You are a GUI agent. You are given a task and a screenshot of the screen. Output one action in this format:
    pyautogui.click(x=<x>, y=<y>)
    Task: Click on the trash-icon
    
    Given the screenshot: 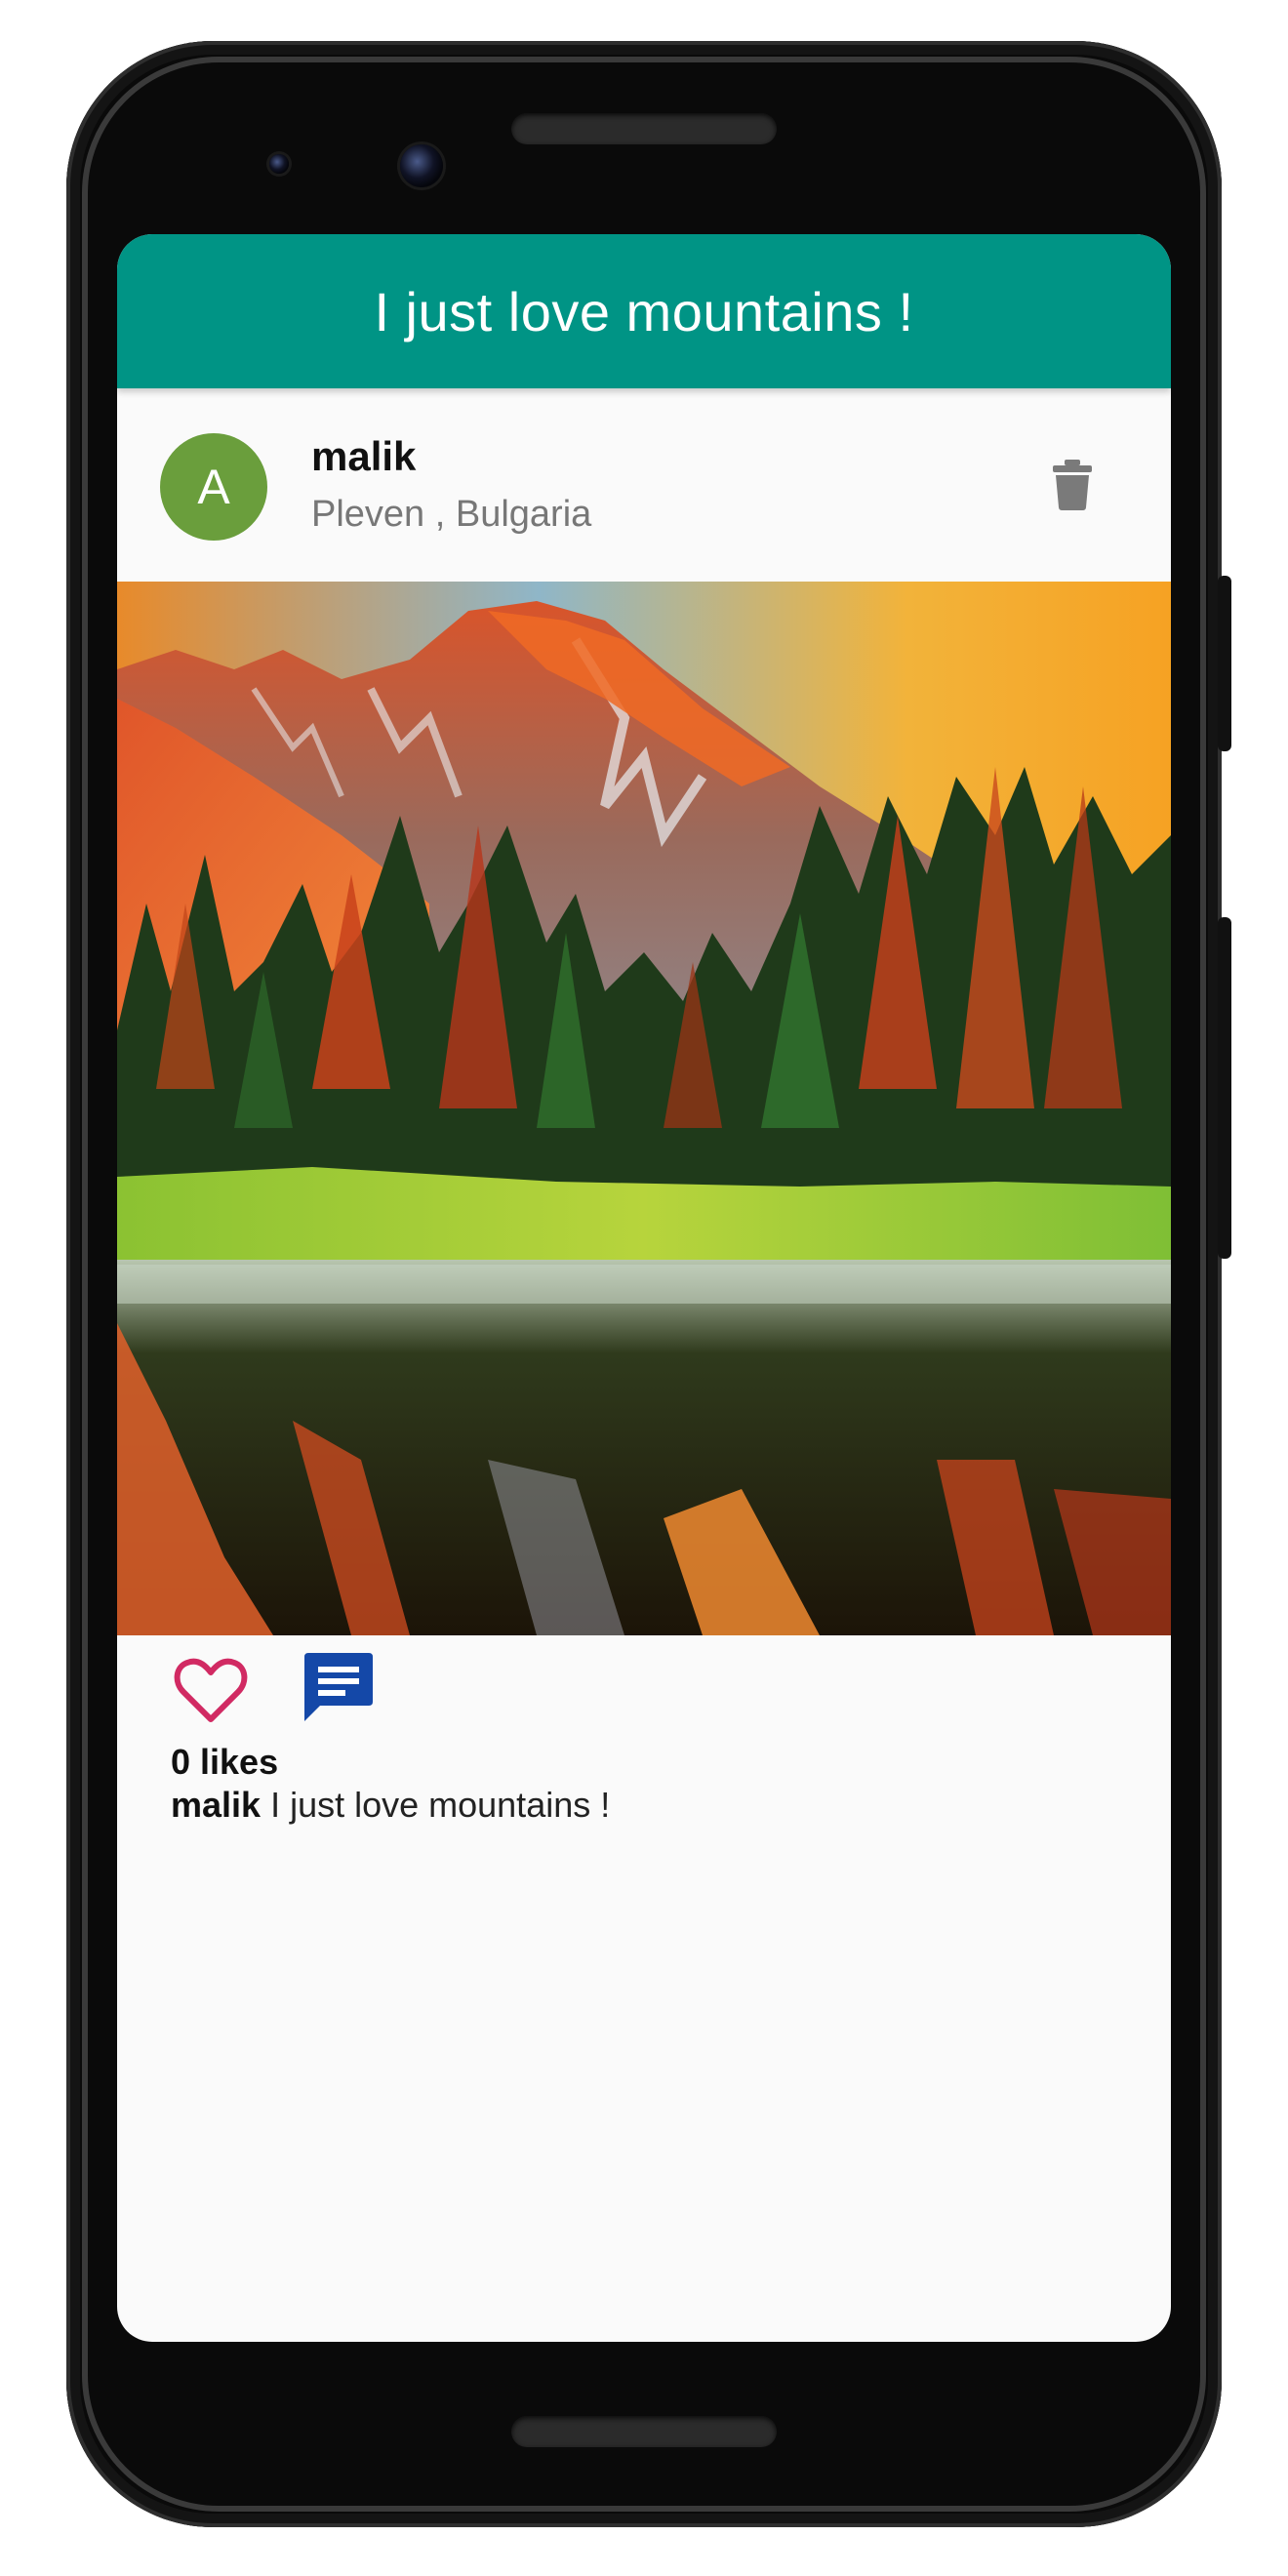 What is the action you would take?
    pyautogui.click(x=1072, y=485)
    